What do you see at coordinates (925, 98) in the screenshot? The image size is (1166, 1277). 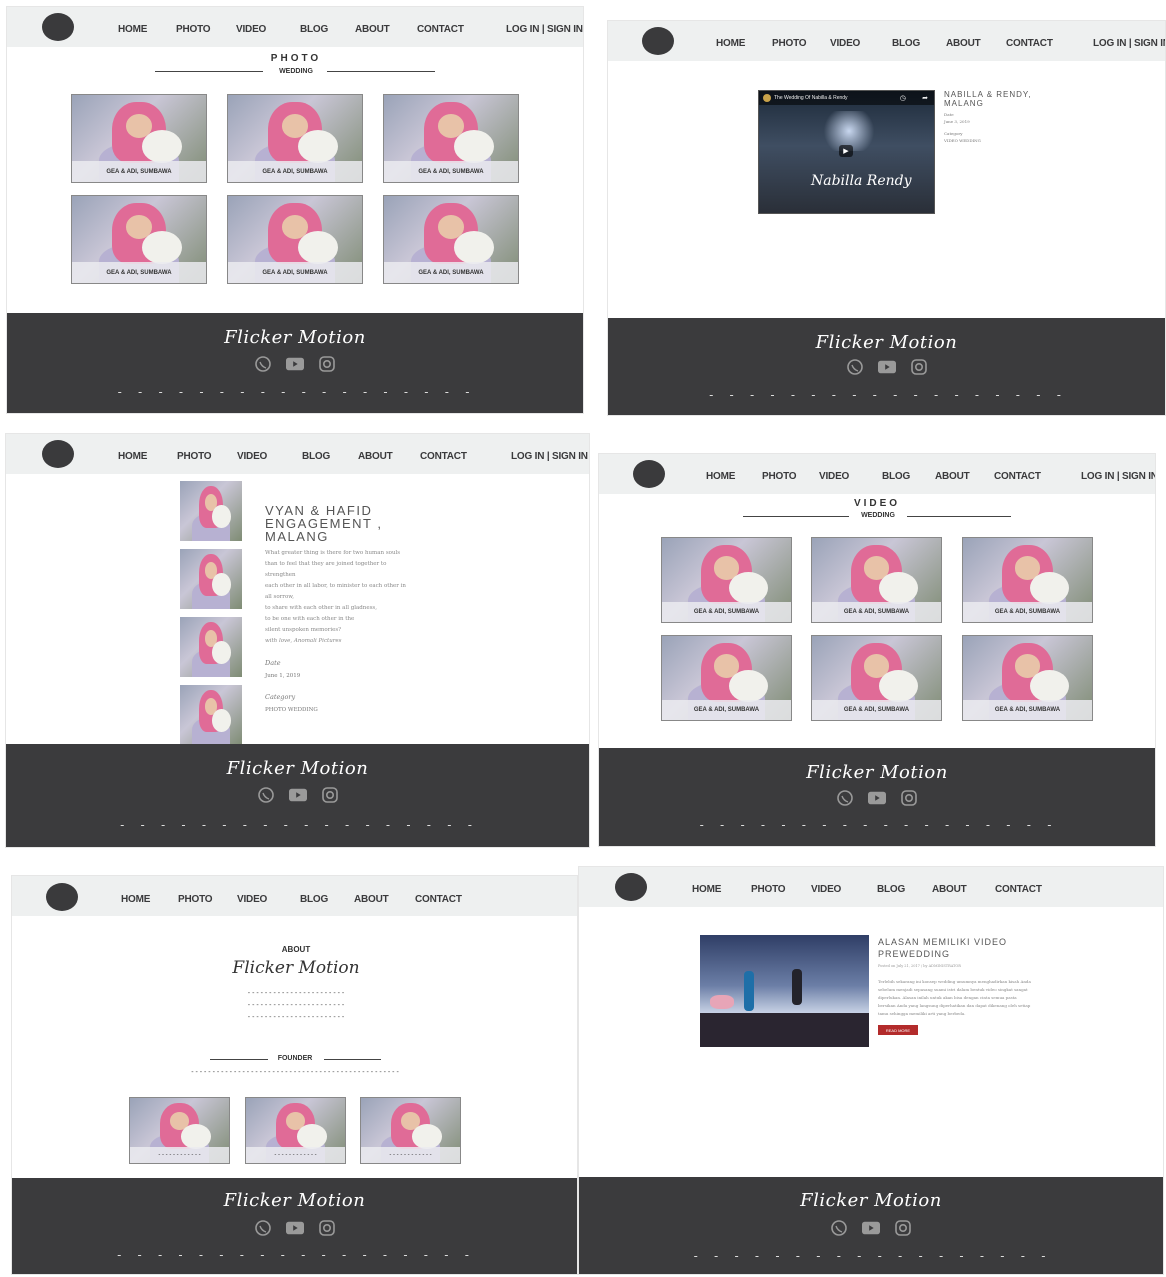 I see `share-icon: ➦` at bounding box center [925, 98].